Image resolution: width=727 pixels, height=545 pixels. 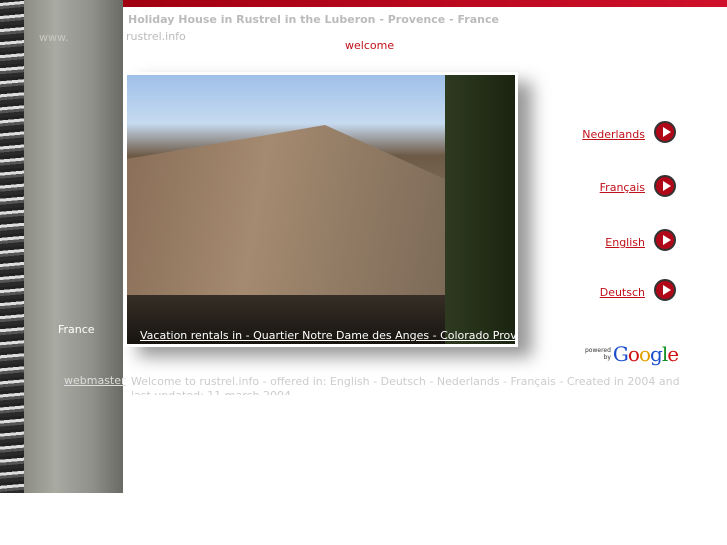 I want to click on powered-by-text: powered by, so click(x=598, y=354).